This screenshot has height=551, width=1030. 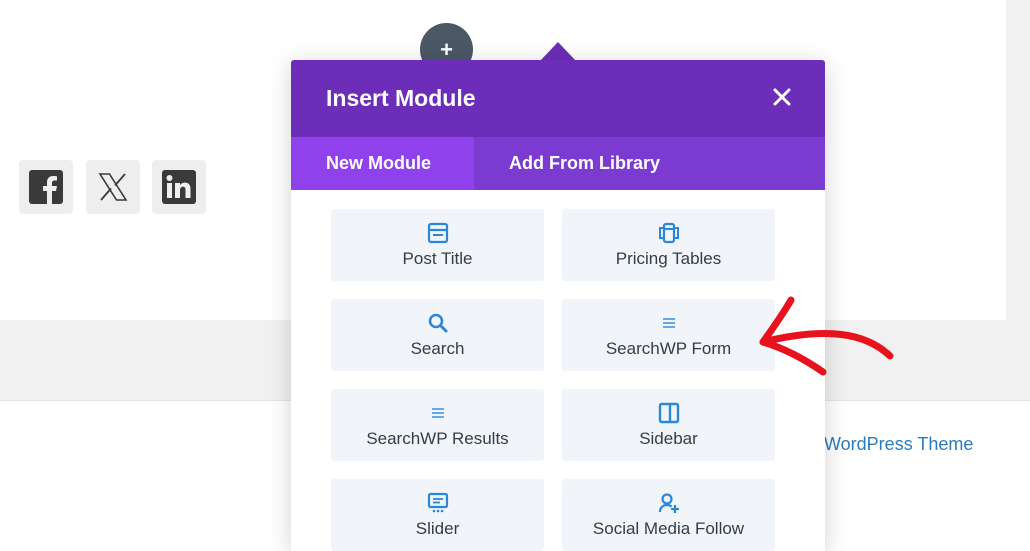 I want to click on close-icon, so click(x=782, y=97).